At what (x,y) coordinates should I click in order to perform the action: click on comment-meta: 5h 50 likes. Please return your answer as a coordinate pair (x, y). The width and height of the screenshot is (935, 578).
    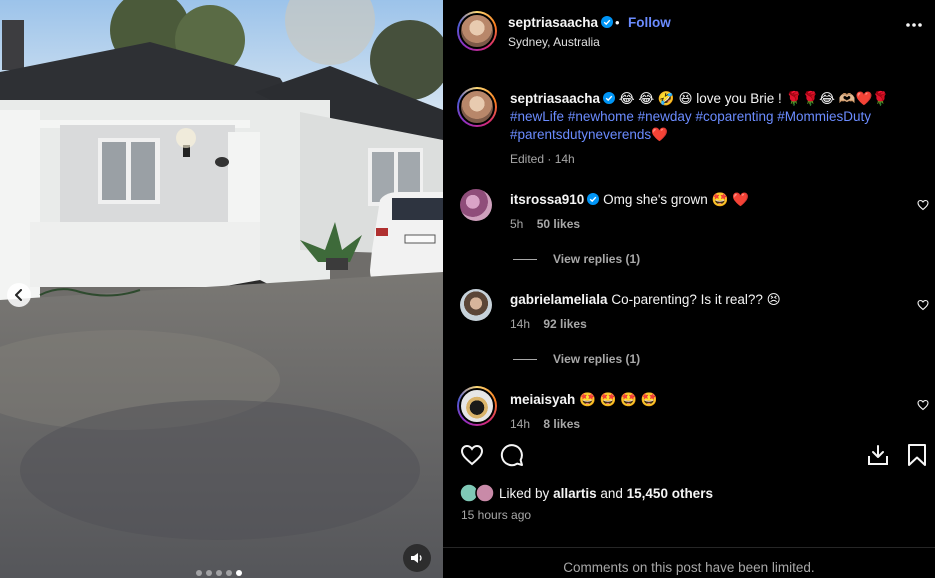
    Looking at the image, I should click on (545, 224).